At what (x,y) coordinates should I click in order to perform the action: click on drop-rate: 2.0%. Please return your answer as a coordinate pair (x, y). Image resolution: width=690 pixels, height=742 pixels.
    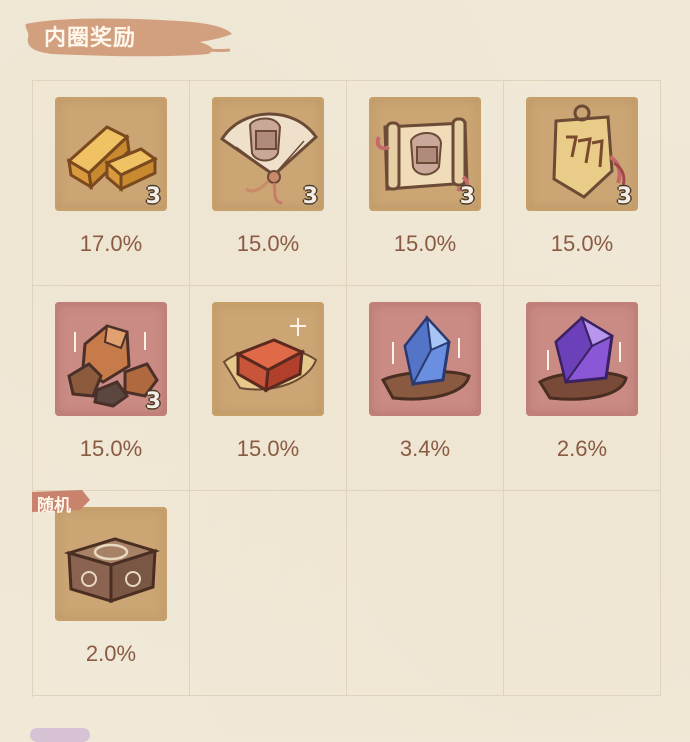
    Looking at the image, I should click on (111, 653).